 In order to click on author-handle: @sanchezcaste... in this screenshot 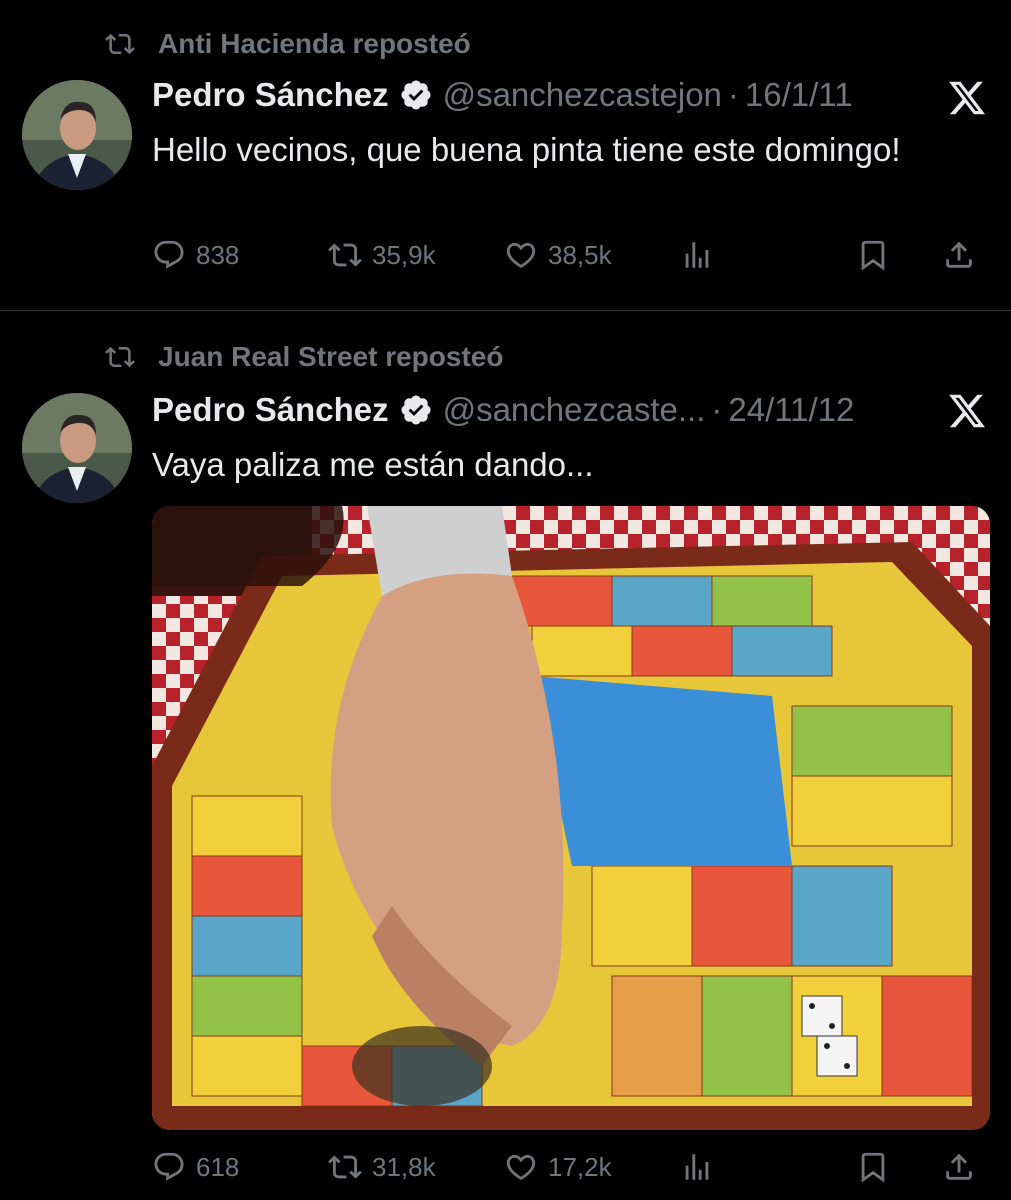, I will do `click(574, 410)`.